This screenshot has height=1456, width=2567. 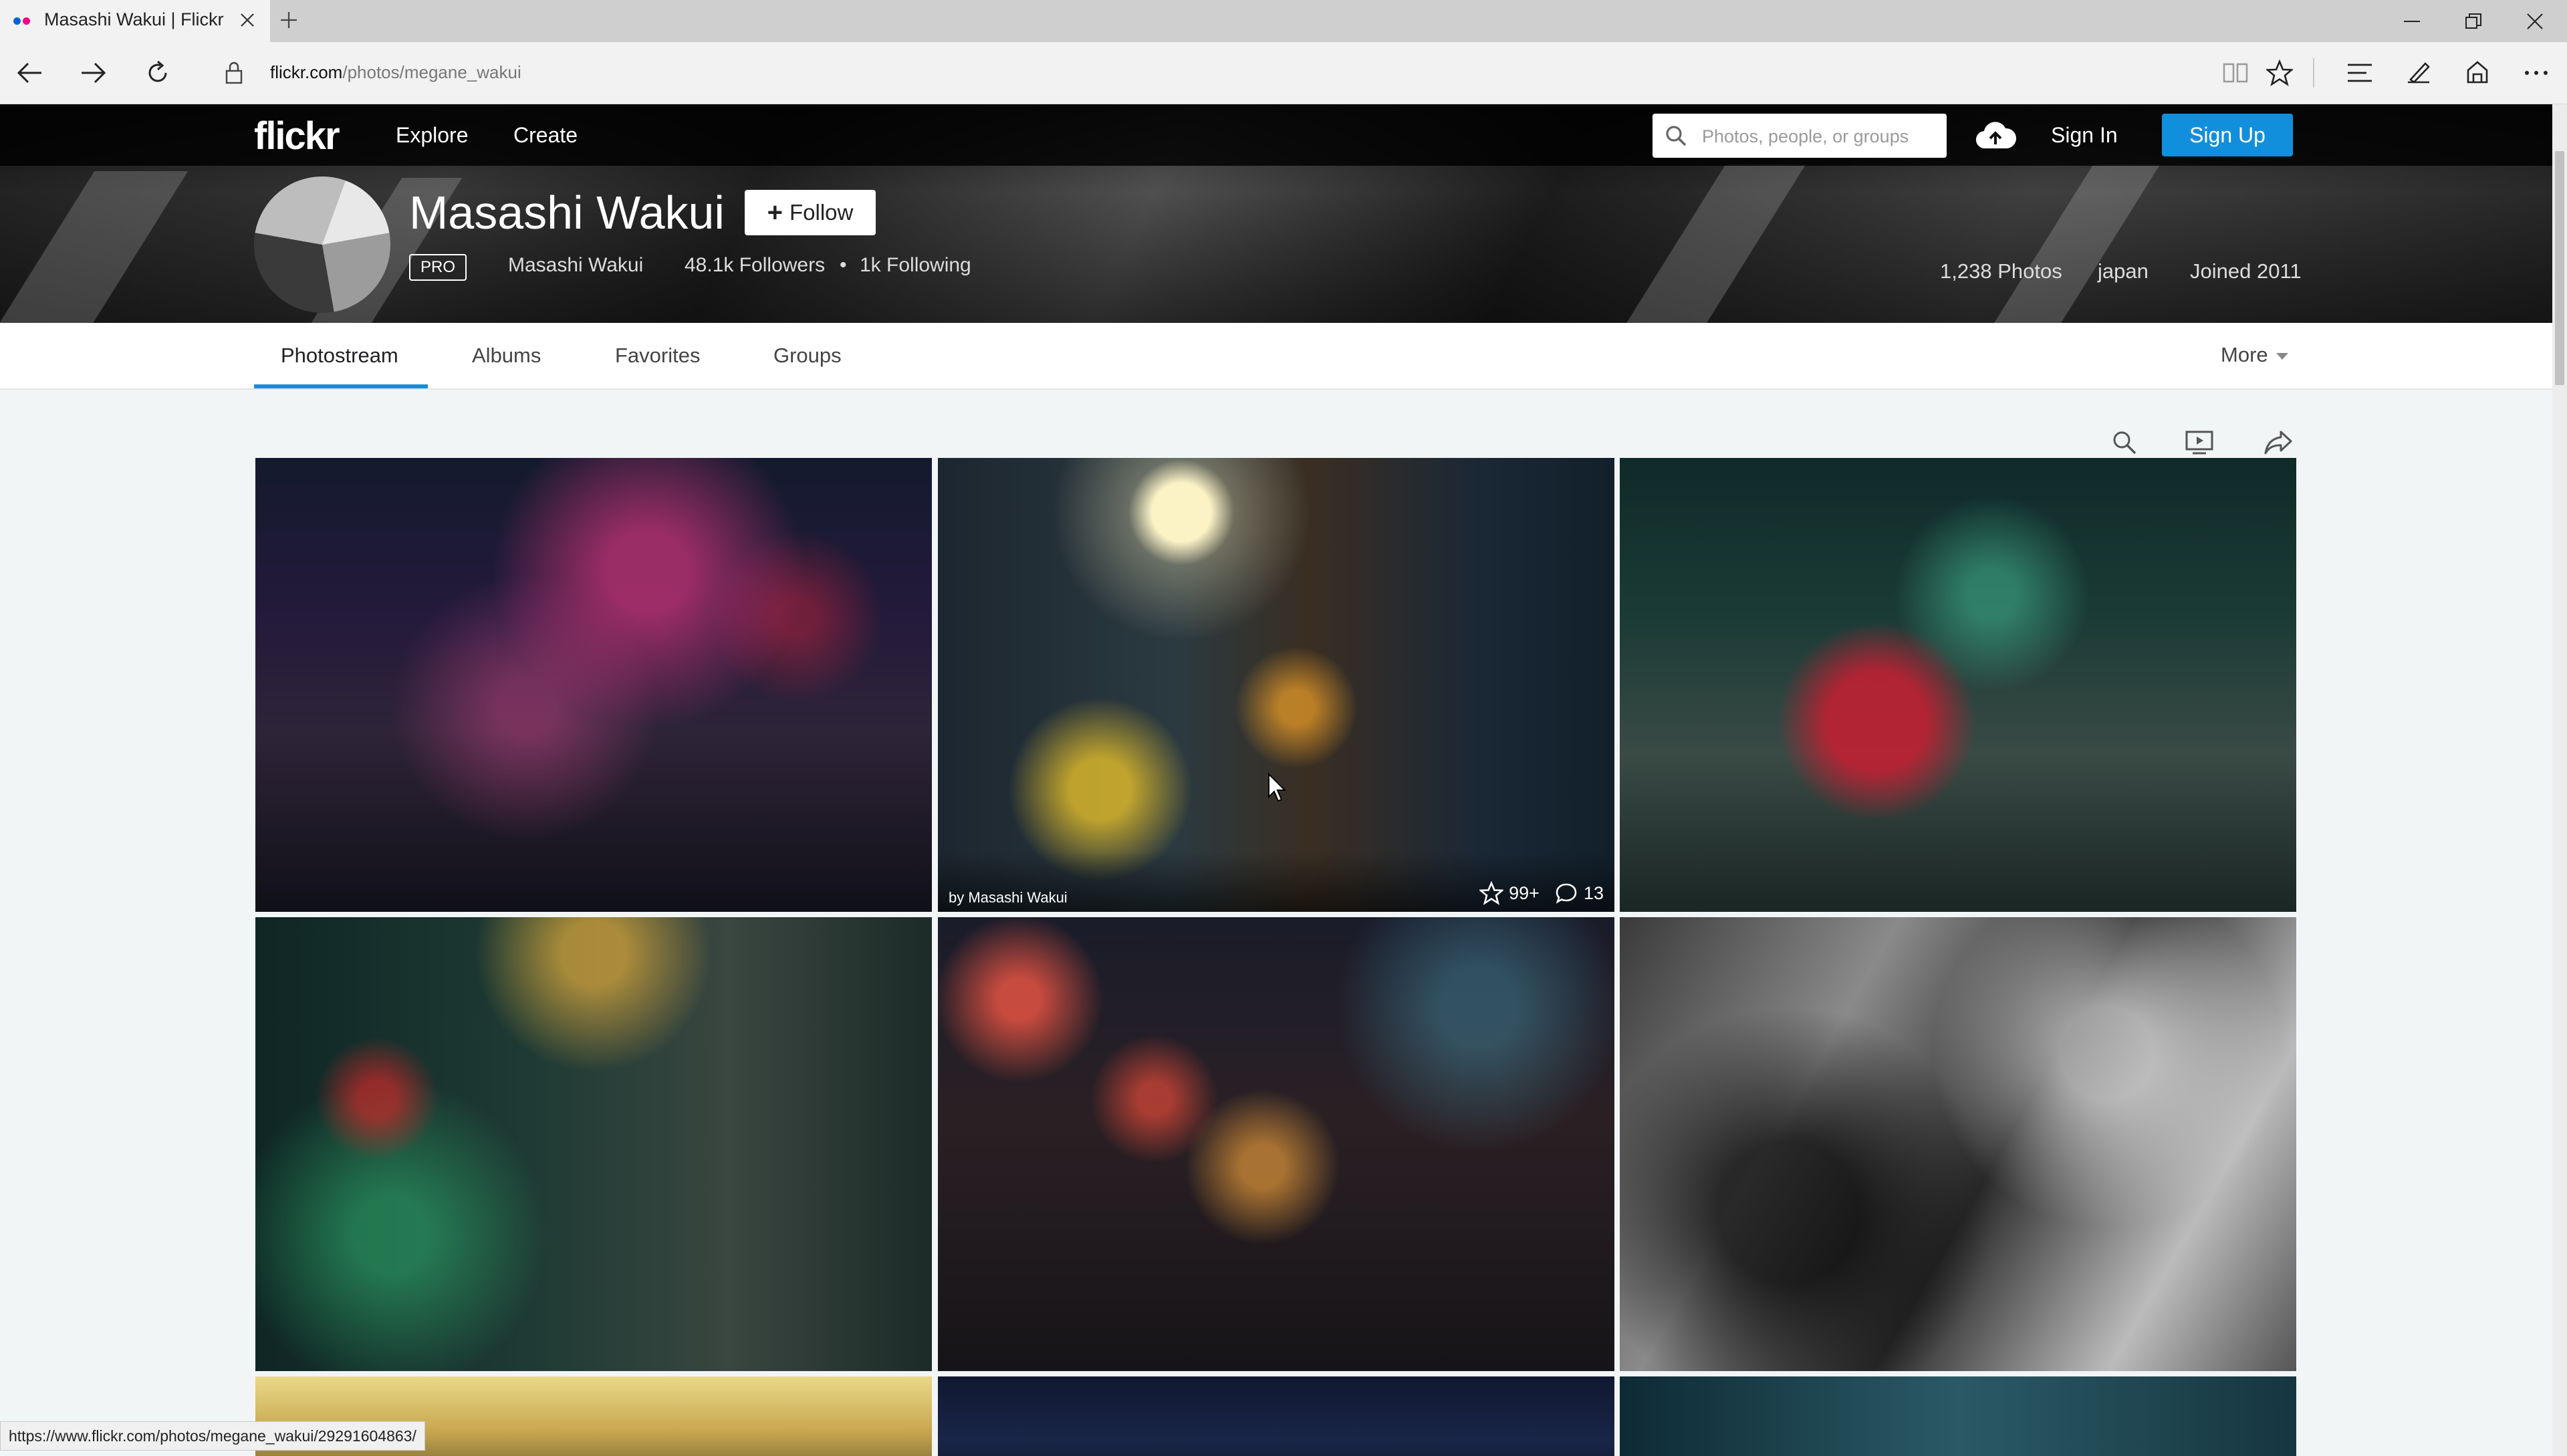 I want to click on address-bar: flickr.com/photos/megane_wakui, so click(x=1283, y=73).